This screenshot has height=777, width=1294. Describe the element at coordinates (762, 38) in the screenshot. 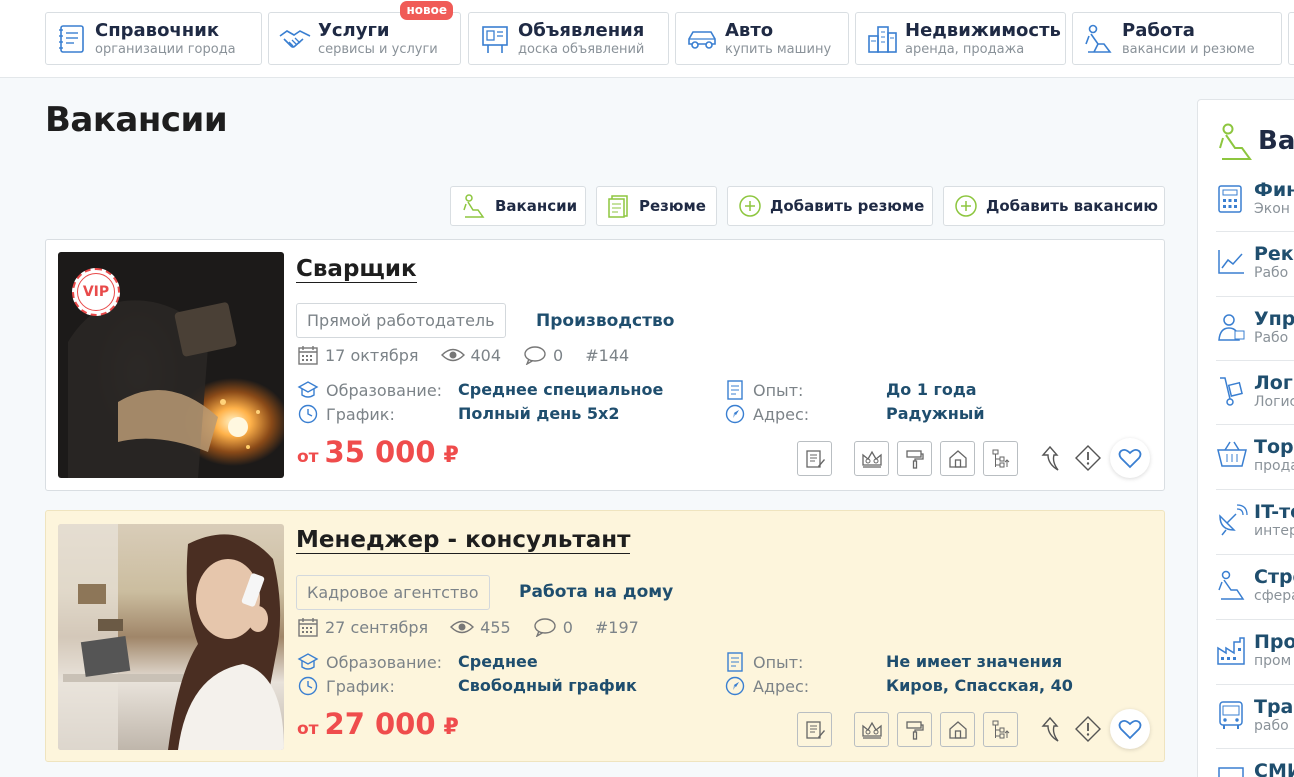

I see `nav-auto: Авто купить машину` at that location.